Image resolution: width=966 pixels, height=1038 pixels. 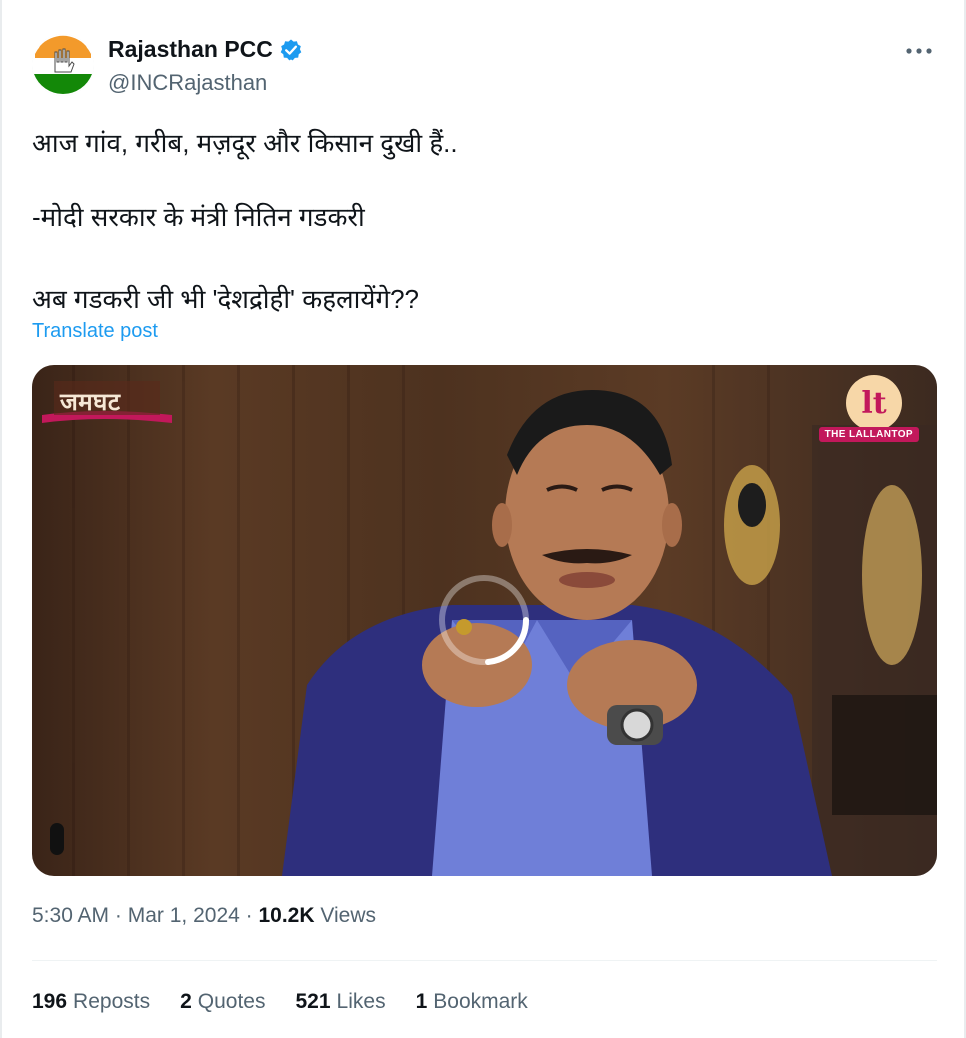 What do you see at coordinates (361, 1001) in the screenshot?
I see `likes-label: Likes` at bounding box center [361, 1001].